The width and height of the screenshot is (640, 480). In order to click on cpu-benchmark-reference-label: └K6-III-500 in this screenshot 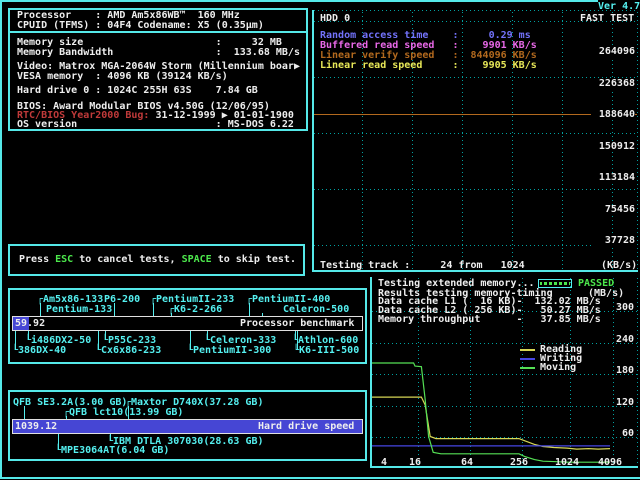, I will do `click(326, 350)`.